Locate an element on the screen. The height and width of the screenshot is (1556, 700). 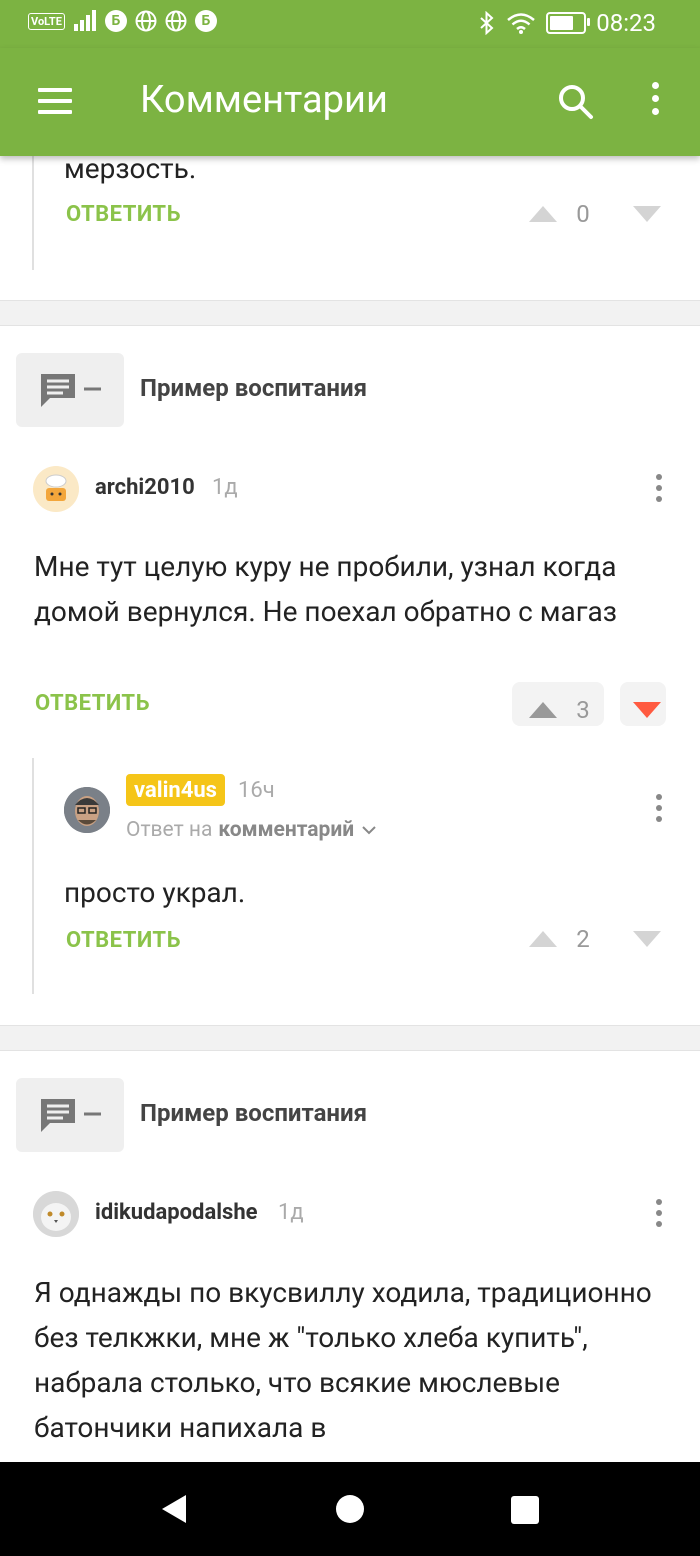
volte-indicator: VoLTE is located at coordinates (46, 21).